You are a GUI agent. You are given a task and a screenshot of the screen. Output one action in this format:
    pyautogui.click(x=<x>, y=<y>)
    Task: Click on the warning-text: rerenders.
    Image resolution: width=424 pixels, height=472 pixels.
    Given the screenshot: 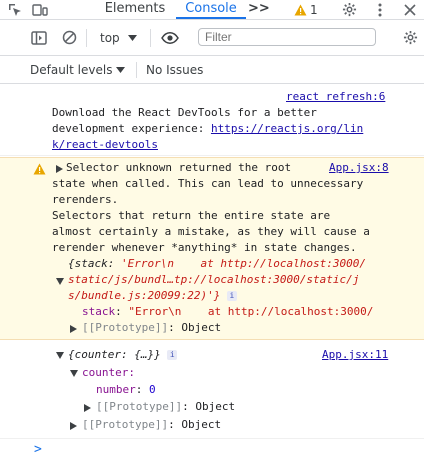 What is the action you would take?
    pyautogui.click(x=85, y=199)
    